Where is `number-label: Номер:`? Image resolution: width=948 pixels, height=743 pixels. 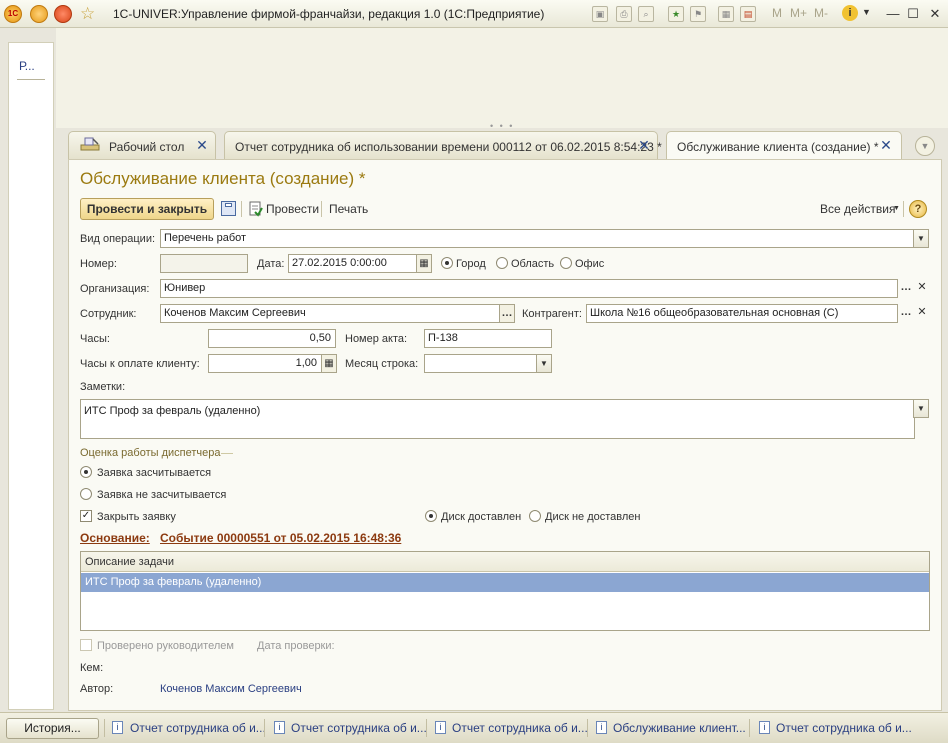
number-label: Номер: is located at coordinates (98, 264).